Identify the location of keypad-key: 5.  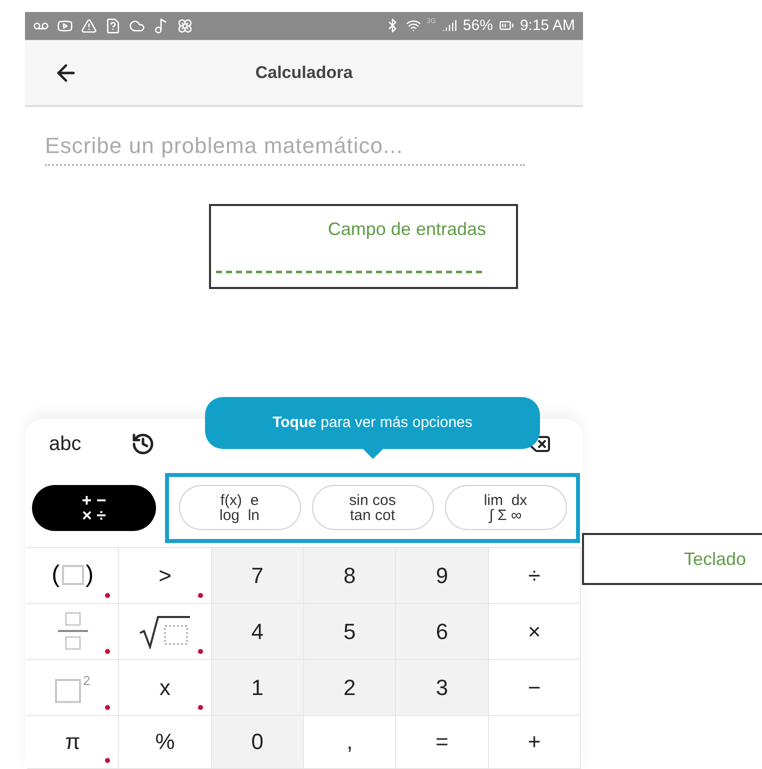
(350, 632).